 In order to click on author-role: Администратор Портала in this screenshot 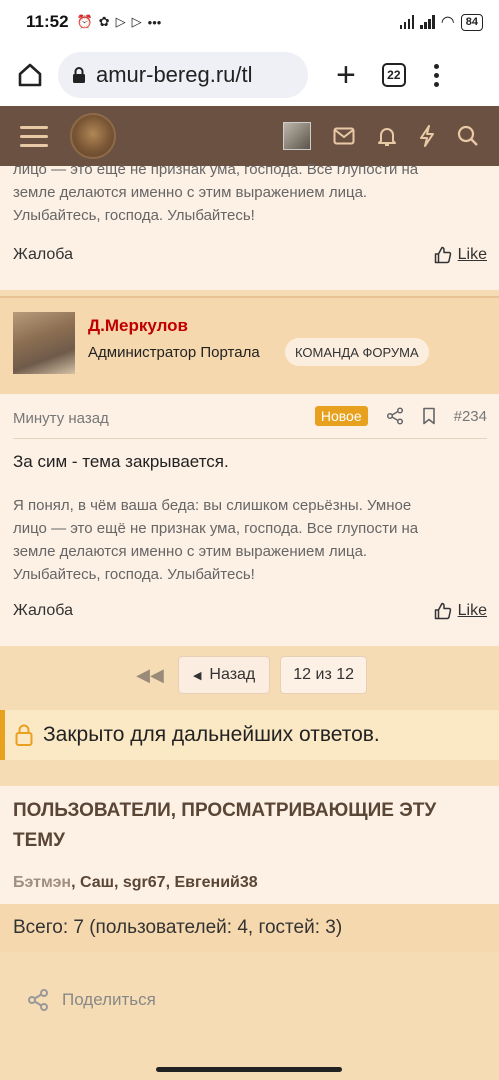, I will do `click(174, 352)`.